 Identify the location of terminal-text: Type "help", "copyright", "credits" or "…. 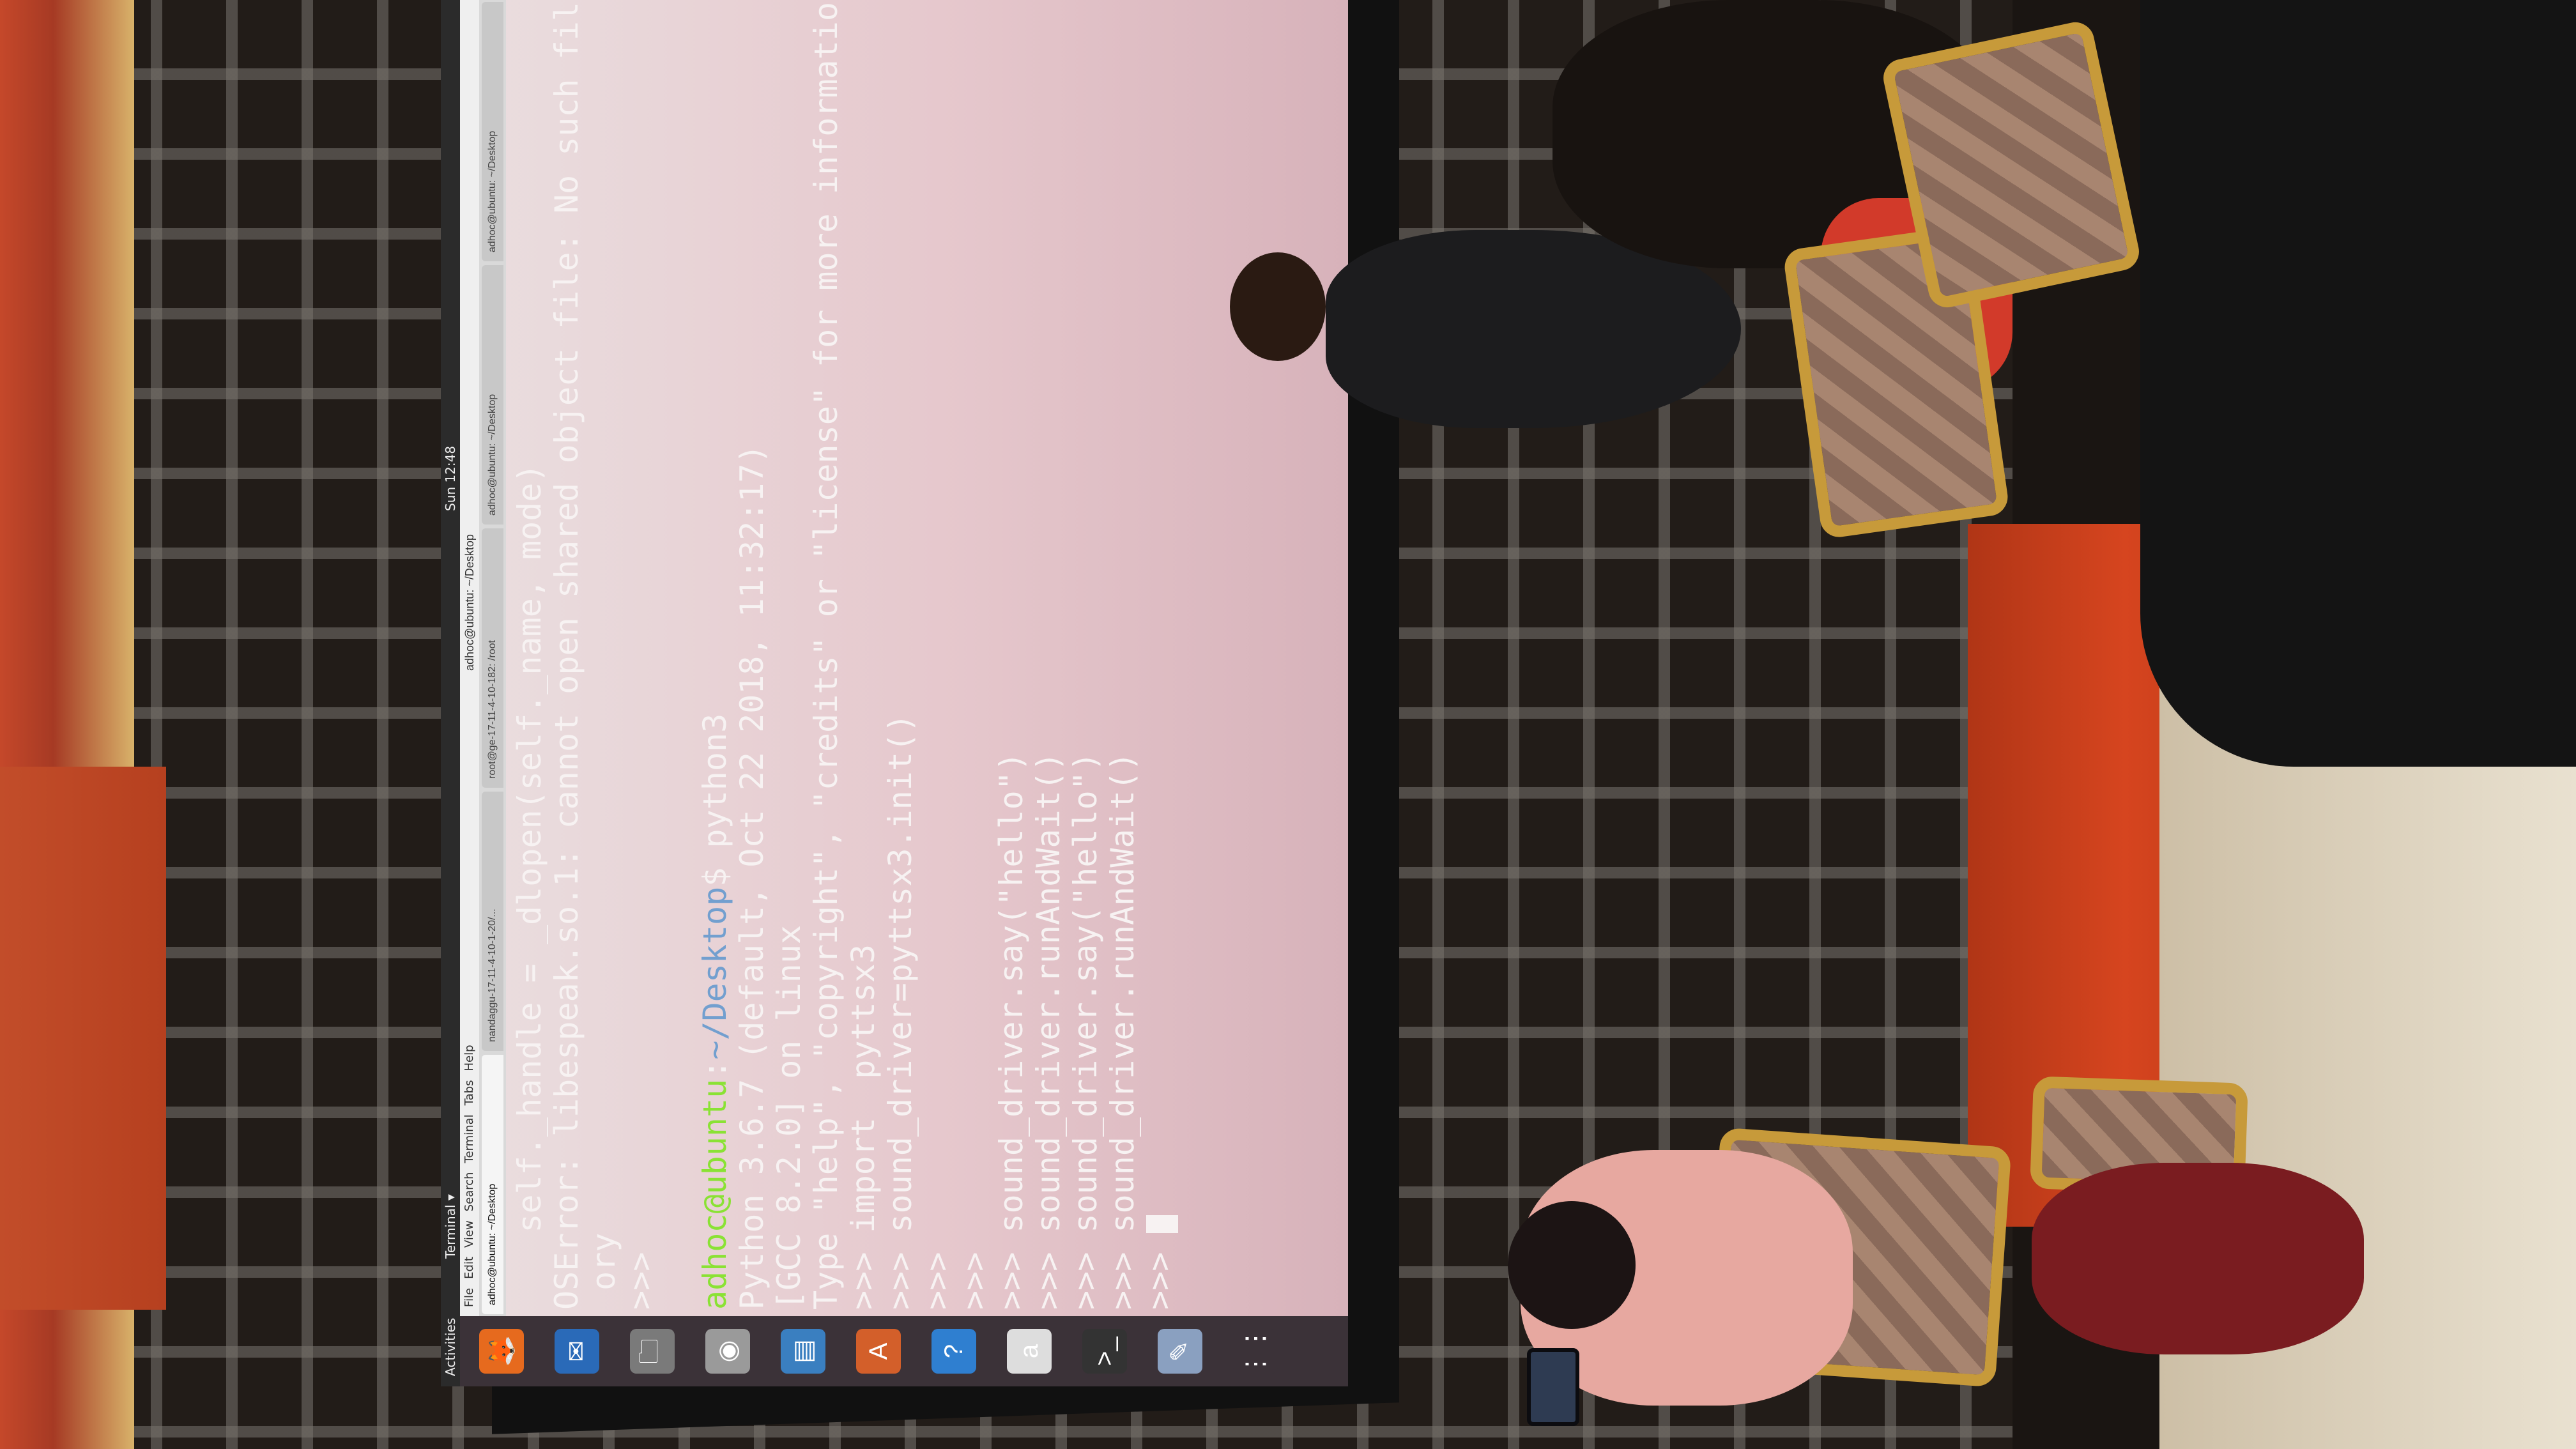
(826, 655).